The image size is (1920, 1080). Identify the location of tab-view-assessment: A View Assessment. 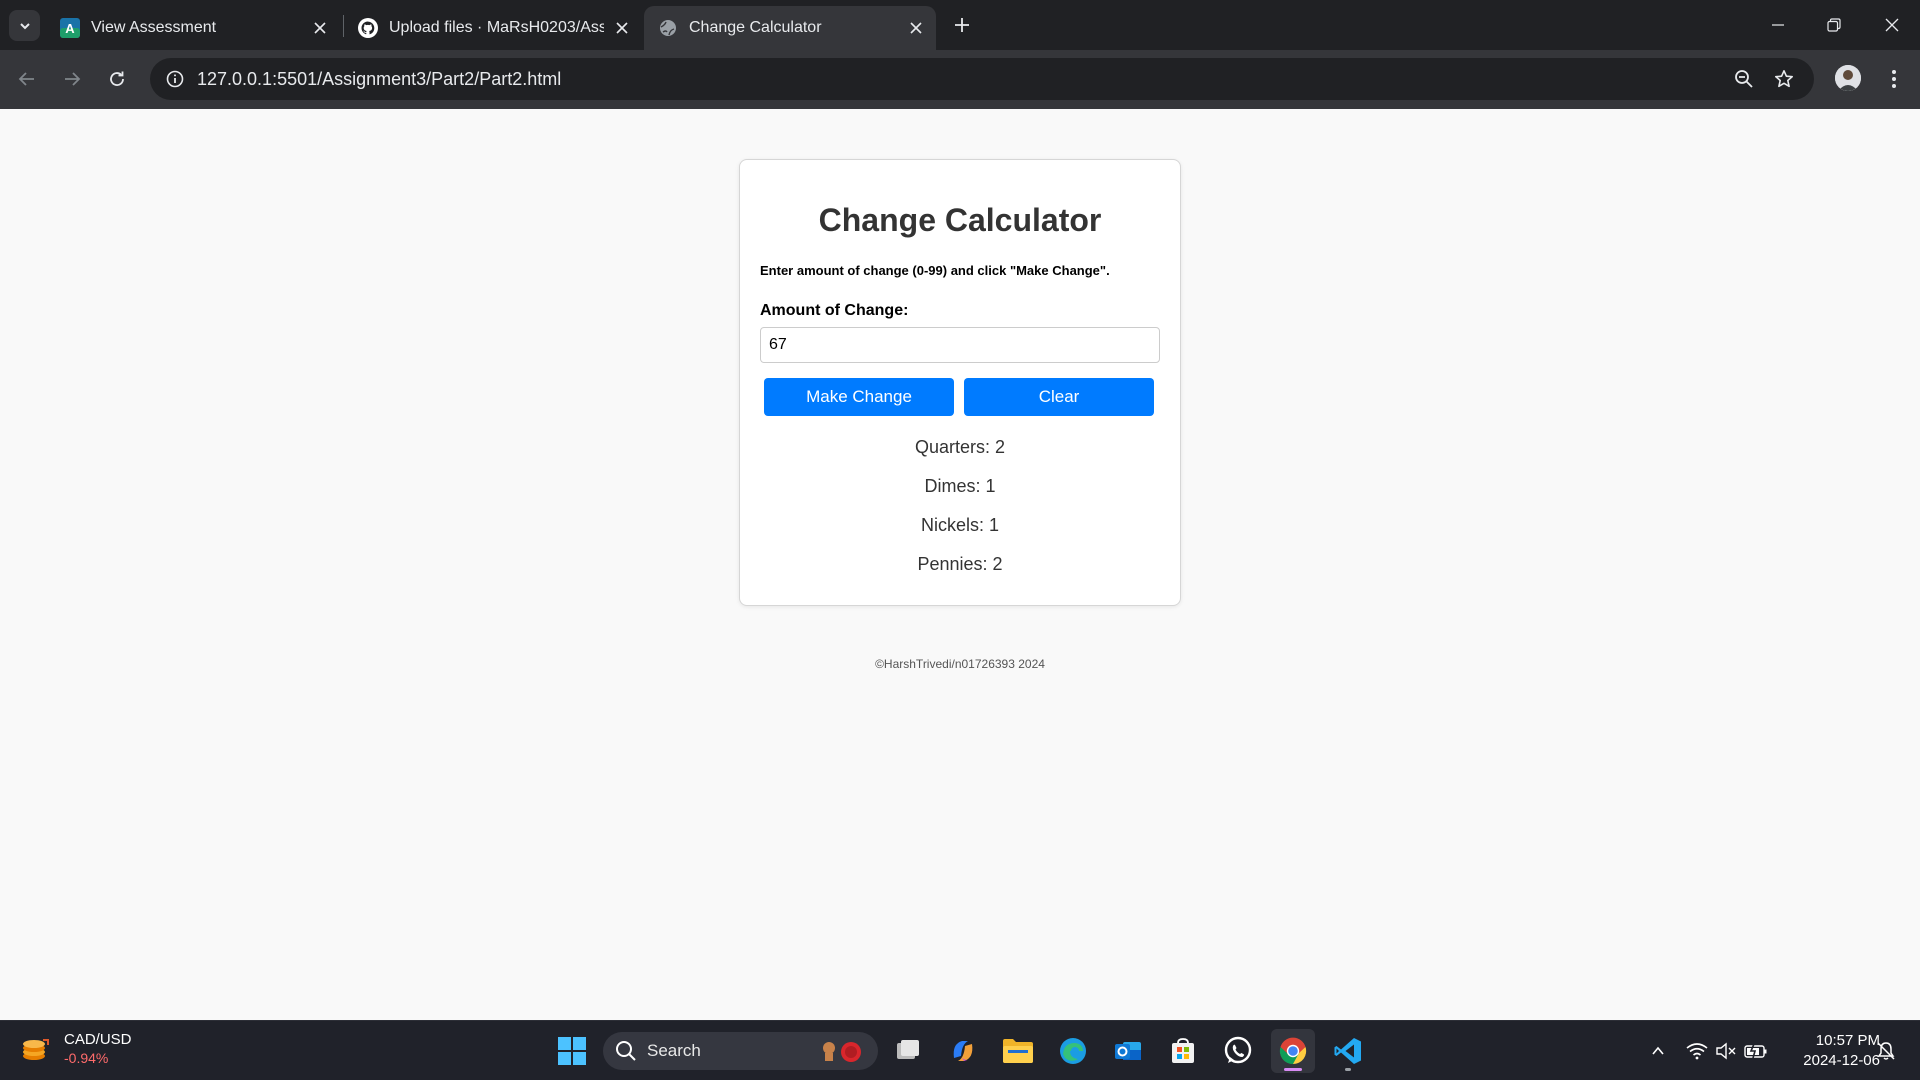
(192, 28).